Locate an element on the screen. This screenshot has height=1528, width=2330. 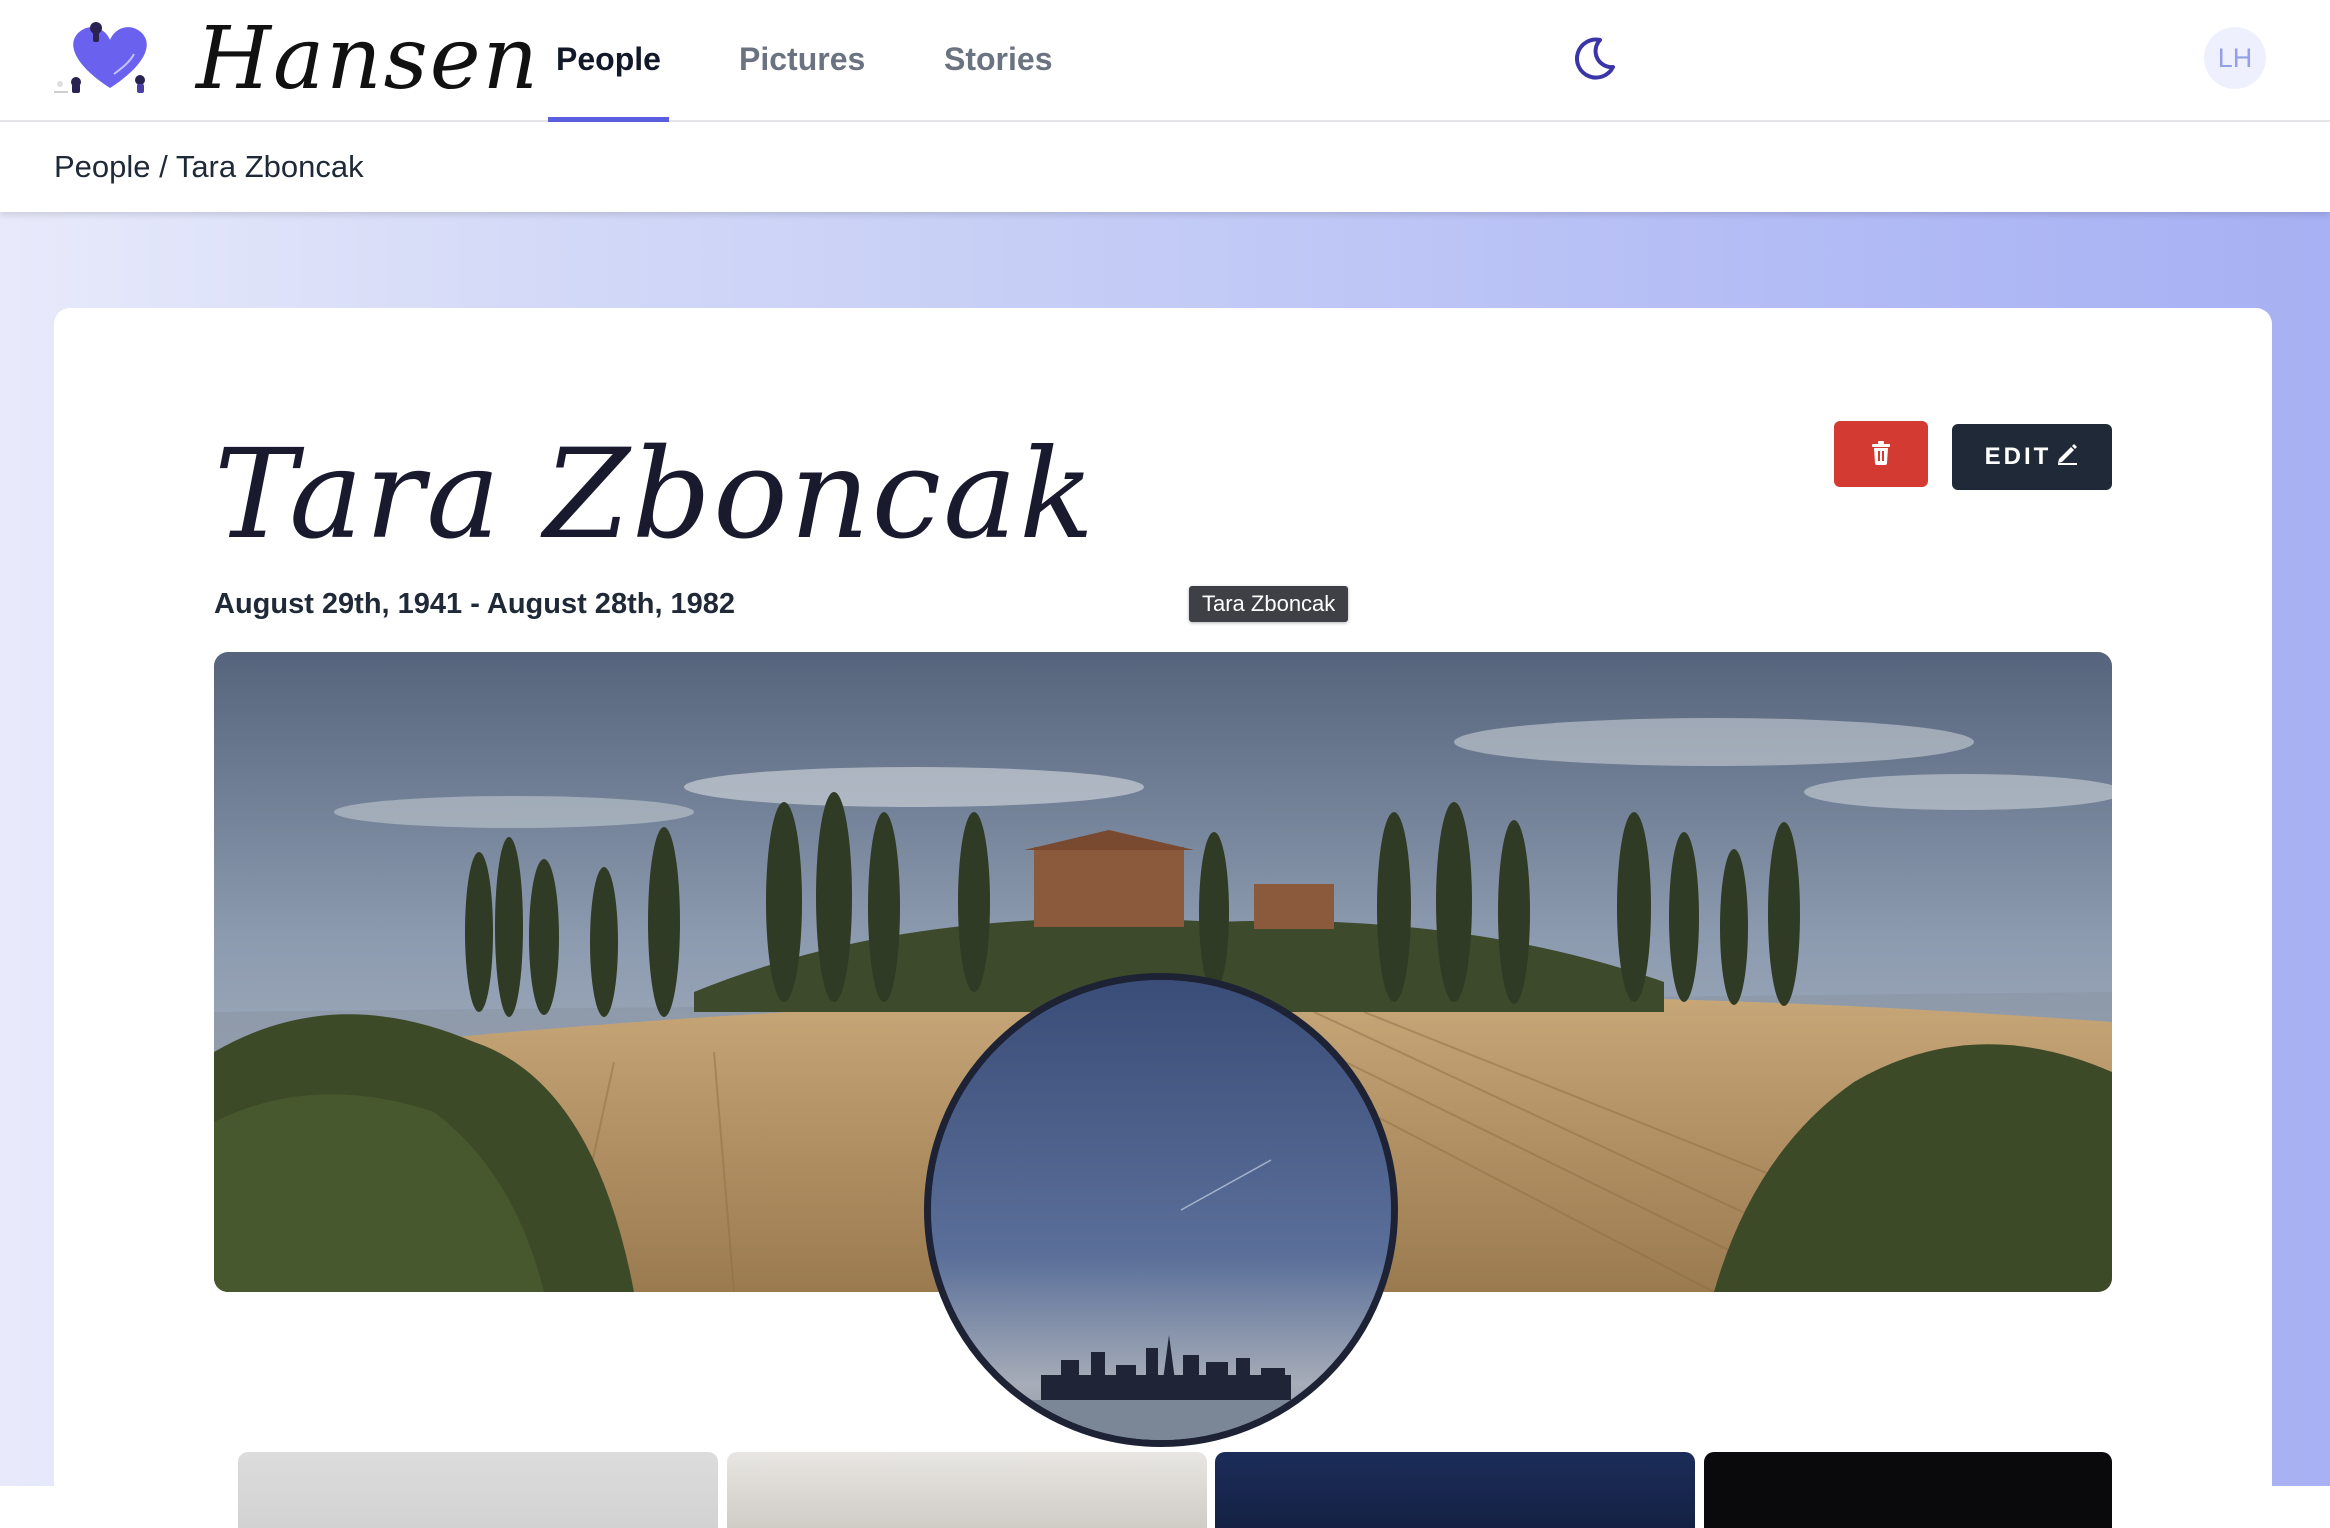
tab-people-label: People is located at coordinates (608, 59).